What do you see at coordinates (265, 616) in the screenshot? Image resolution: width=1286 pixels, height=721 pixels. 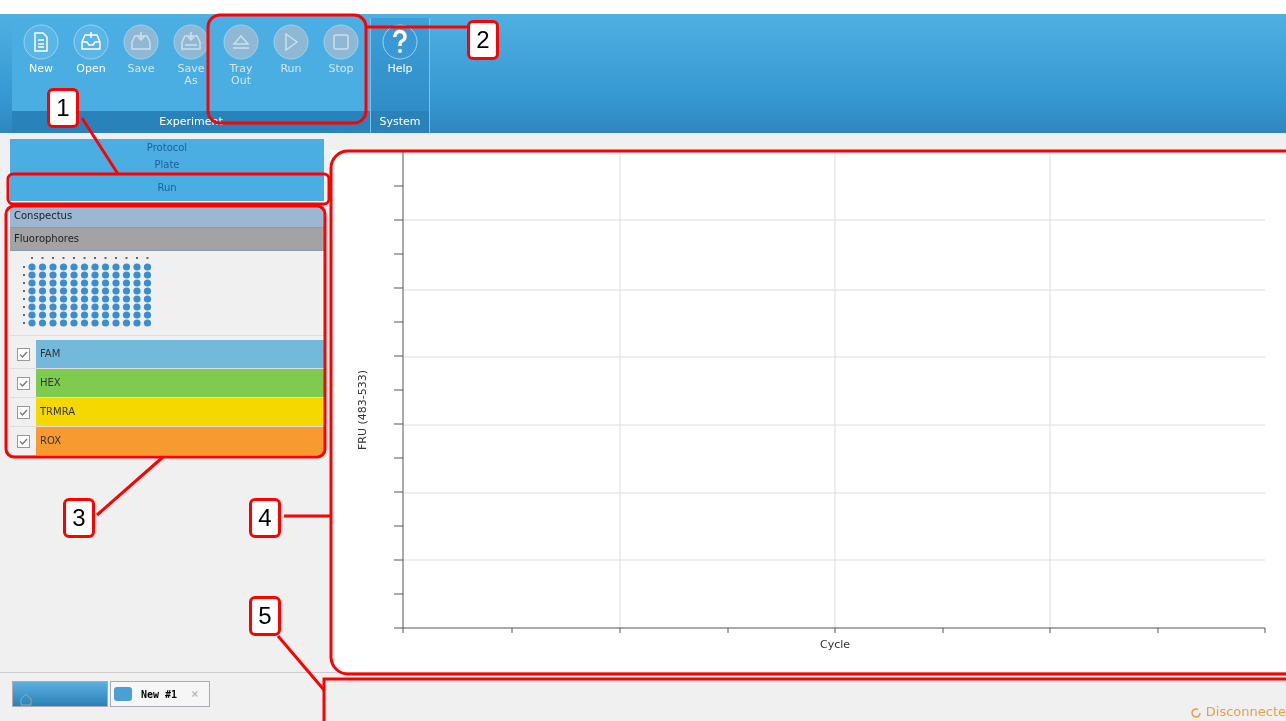 I see `callout-number: 5` at bounding box center [265, 616].